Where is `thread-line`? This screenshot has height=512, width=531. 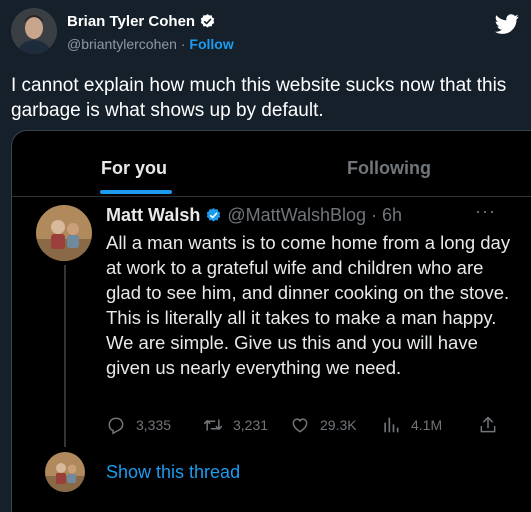 thread-line is located at coordinates (65, 356).